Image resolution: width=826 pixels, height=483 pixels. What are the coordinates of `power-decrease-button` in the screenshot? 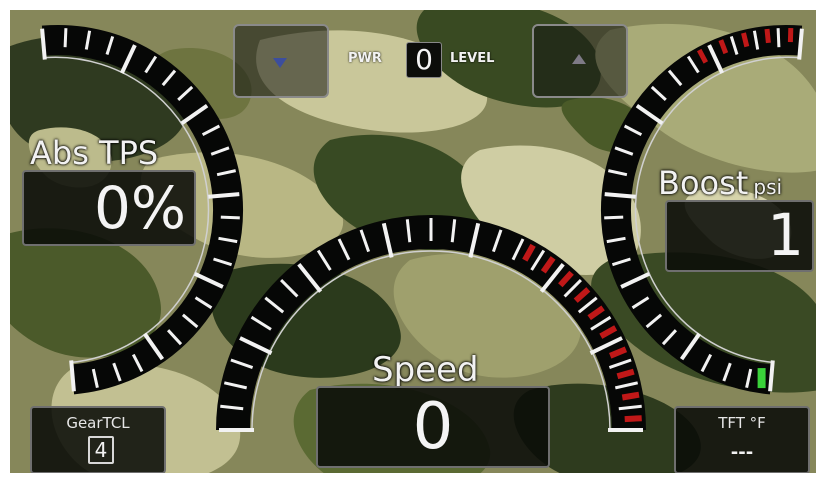 It's located at (281, 61).